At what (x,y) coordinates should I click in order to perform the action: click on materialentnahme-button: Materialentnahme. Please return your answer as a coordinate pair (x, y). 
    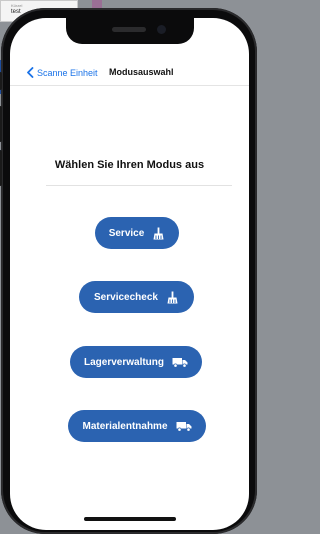
    Looking at the image, I should click on (137, 426).